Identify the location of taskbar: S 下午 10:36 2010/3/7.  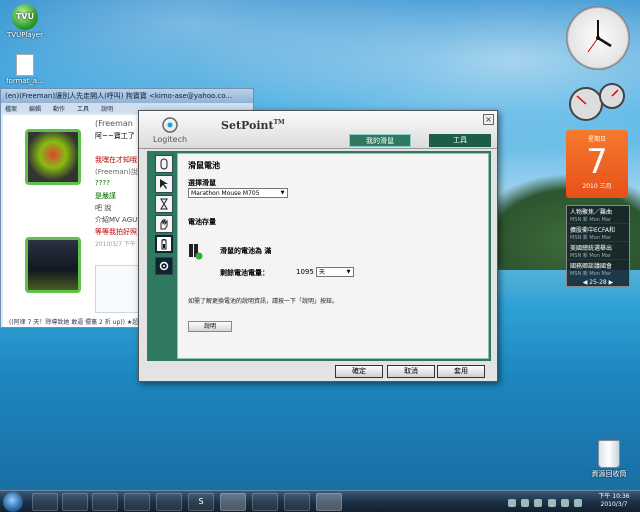
(320, 501).